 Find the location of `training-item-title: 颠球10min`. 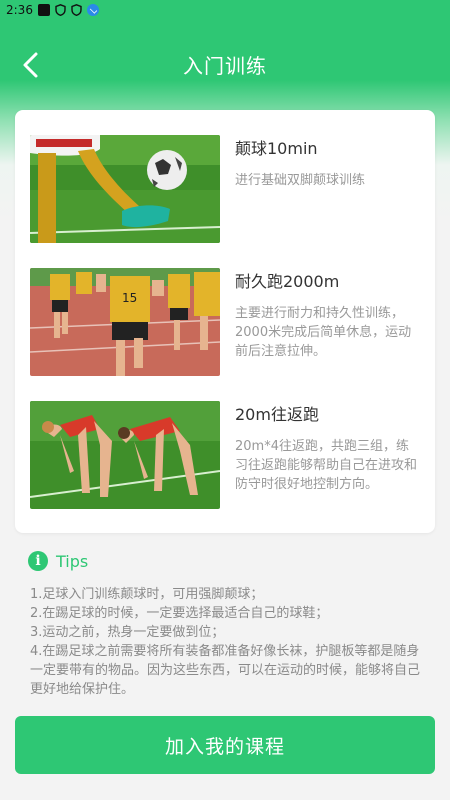

training-item-title: 颠球10min is located at coordinates (276, 148).